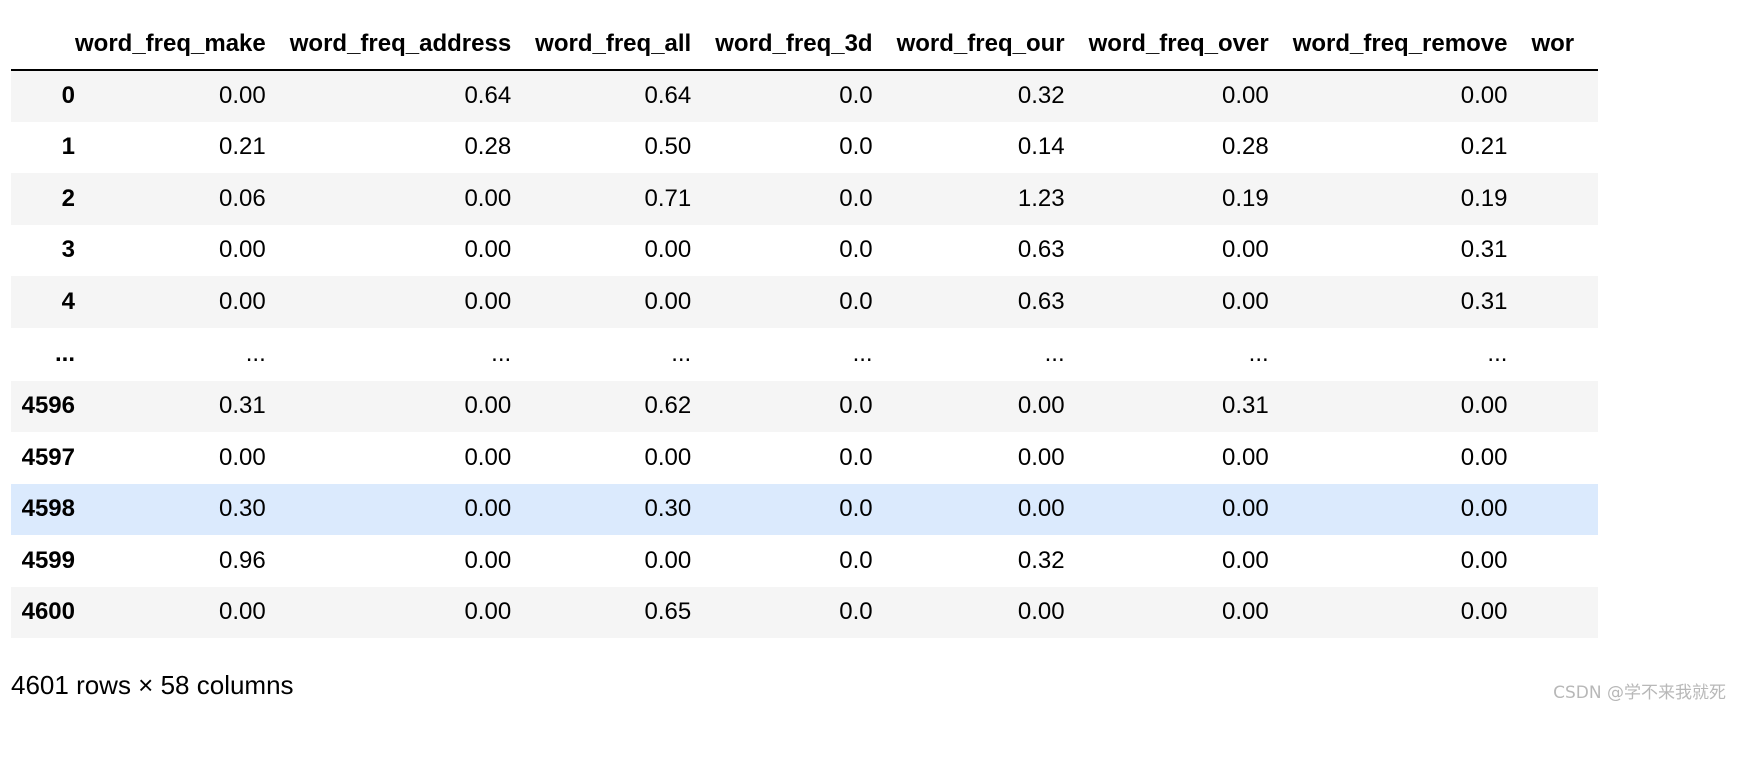 The width and height of the screenshot is (1744, 783). I want to click on table-row: 2 0.06 0.00 0.71 0.0 1.23 0.19 0.19, so click(805, 199).